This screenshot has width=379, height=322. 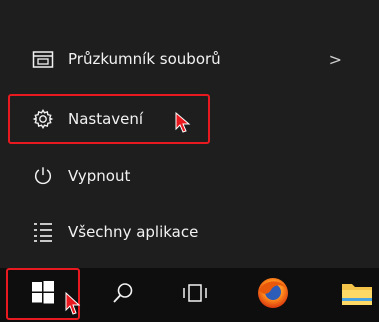 I want to click on windows-logo-icon, so click(x=43, y=294).